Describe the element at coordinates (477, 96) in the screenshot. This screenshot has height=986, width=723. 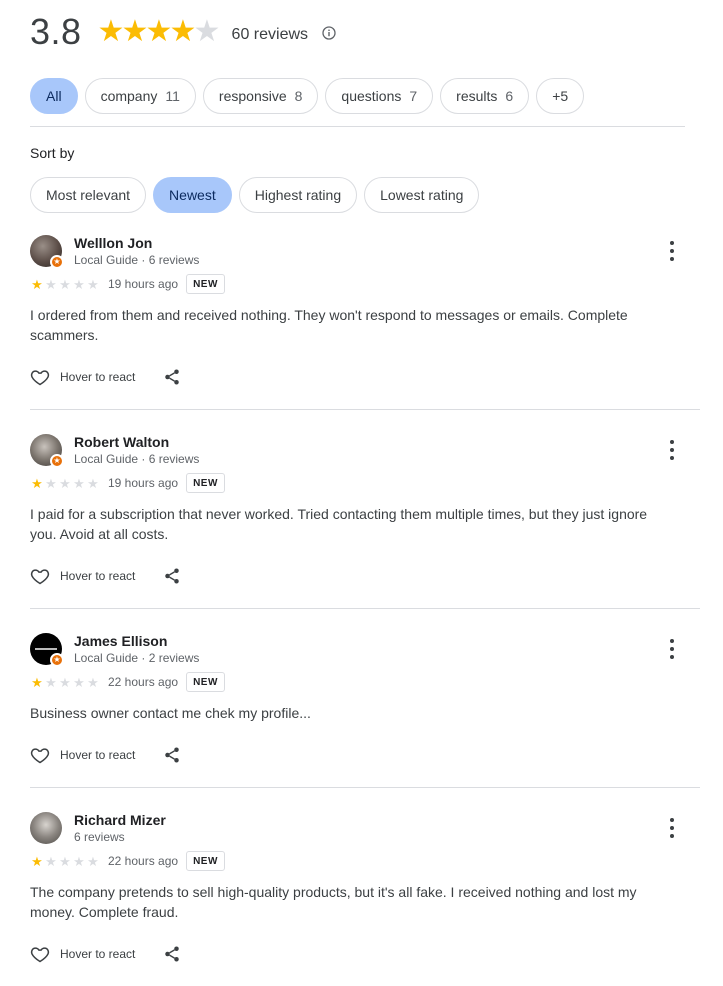
I see `chip-label: results` at that location.